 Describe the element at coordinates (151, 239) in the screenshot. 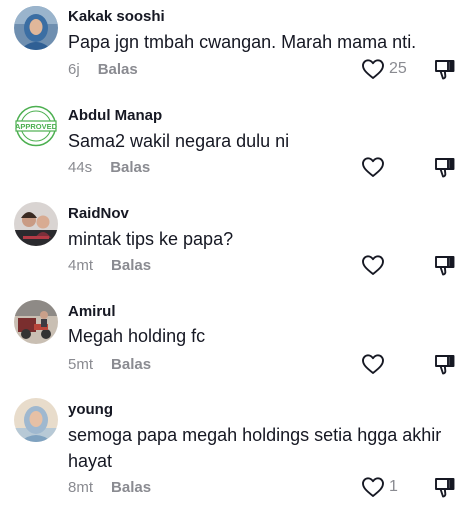

I see `comment-text: mintak tips ke papa?` at that location.